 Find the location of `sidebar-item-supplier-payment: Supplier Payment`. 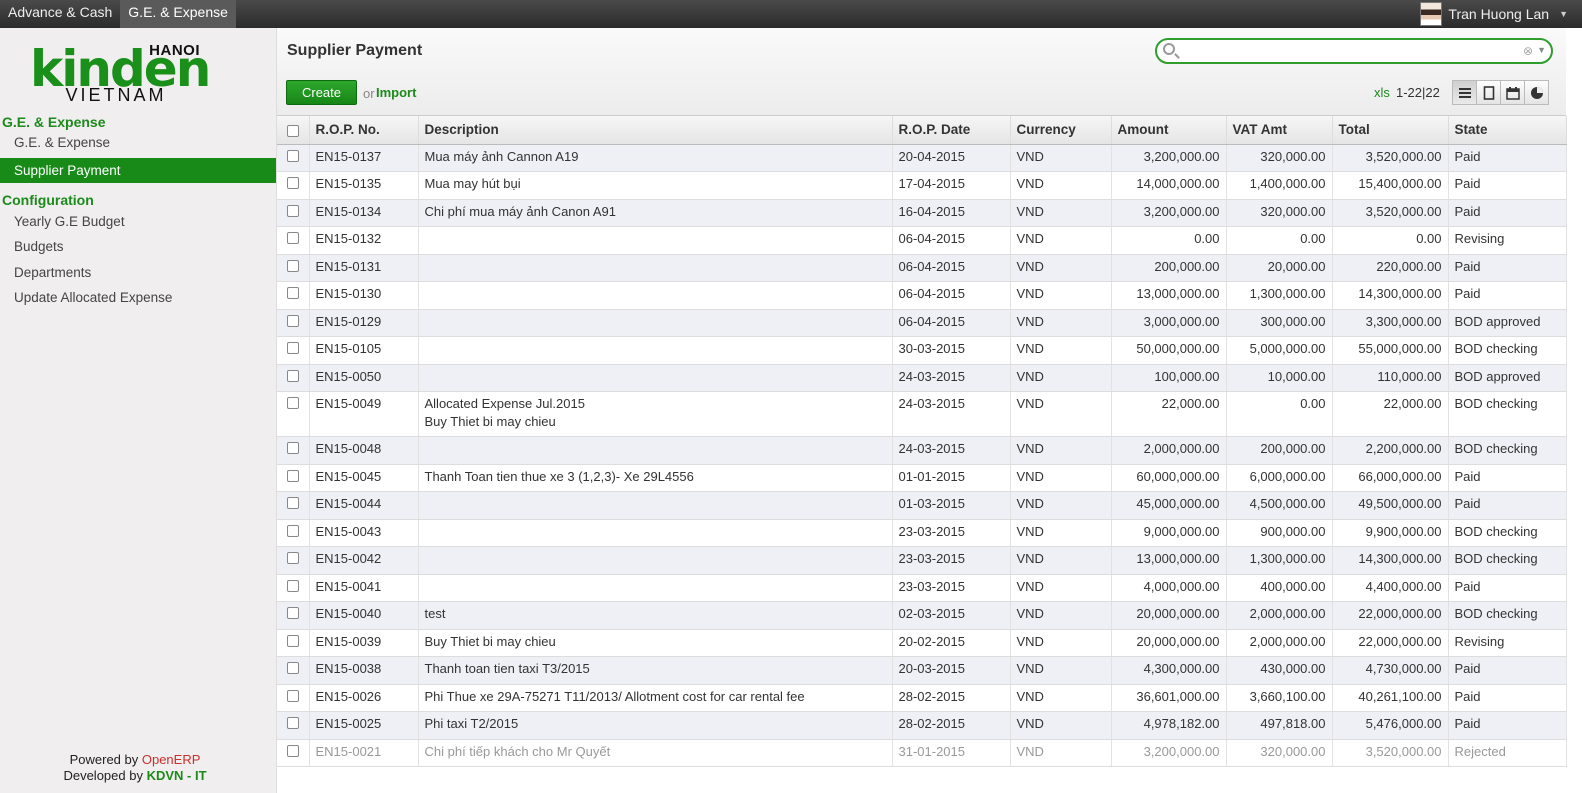

sidebar-item-supplier-payment: Supplier Payment is located at coordinates (138, 170).